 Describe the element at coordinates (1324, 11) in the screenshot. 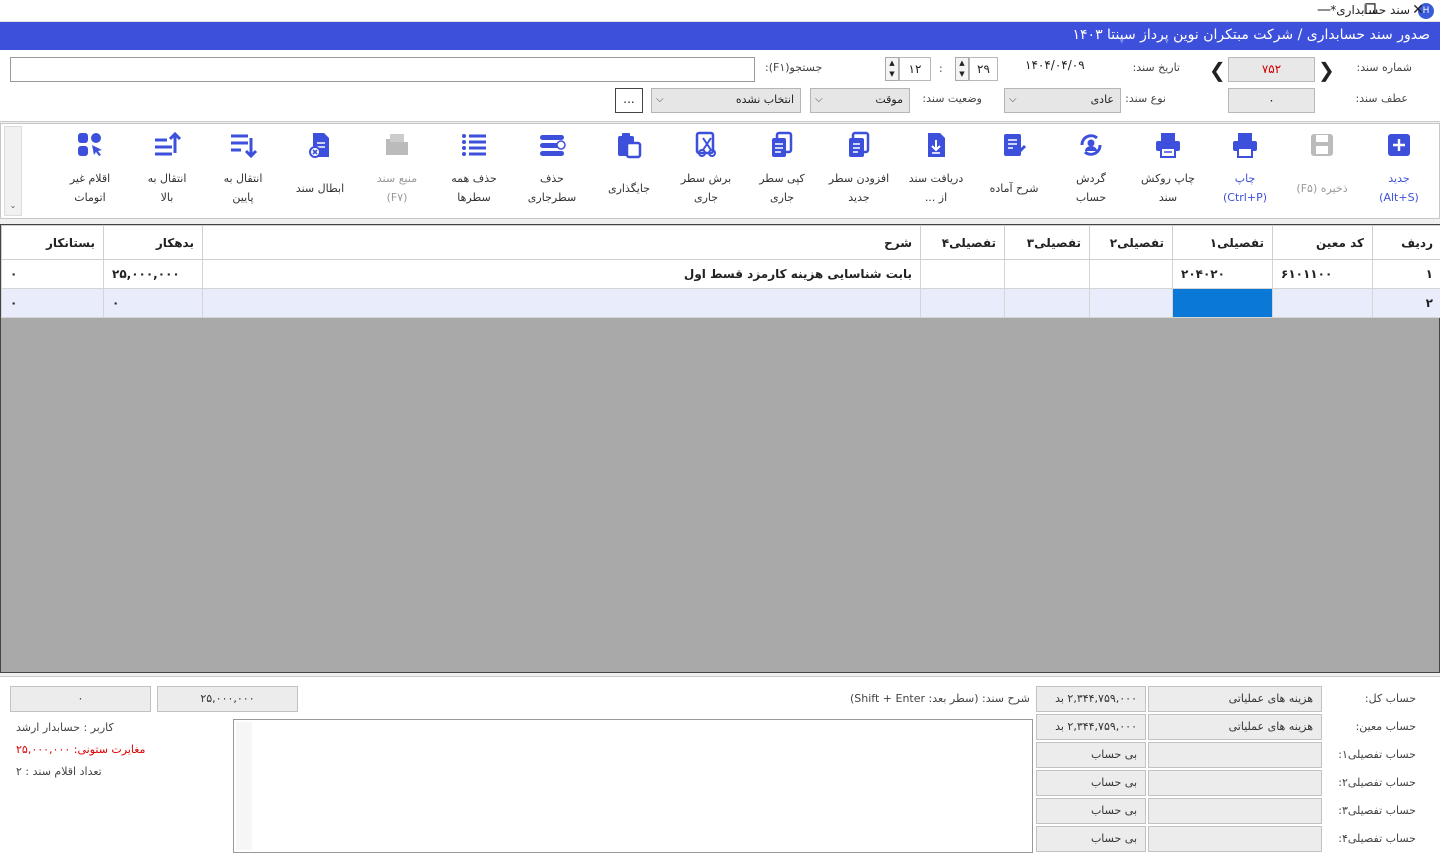

I see `minimize-window-button: —` at that location.